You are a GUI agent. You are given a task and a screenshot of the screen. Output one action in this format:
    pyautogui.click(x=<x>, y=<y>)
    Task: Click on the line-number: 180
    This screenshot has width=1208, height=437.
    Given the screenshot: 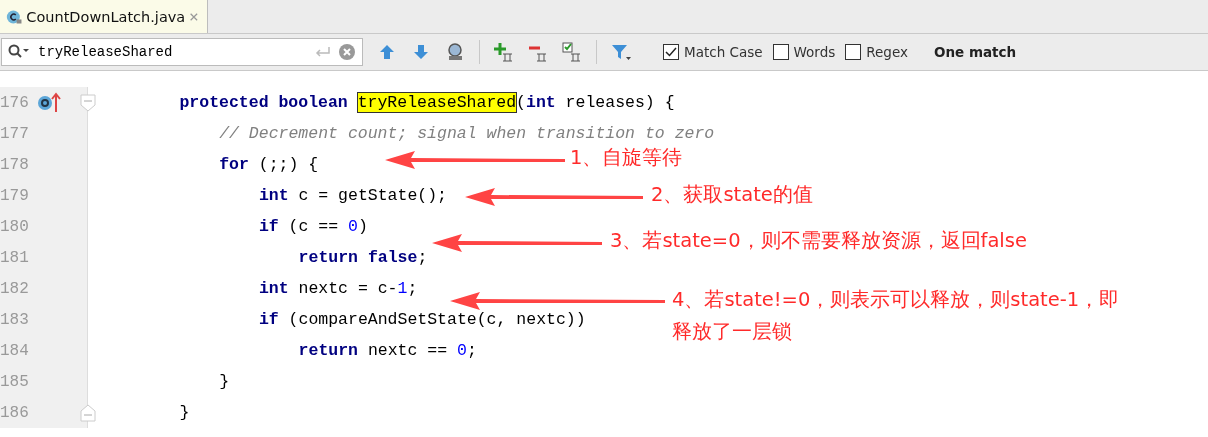 What is the action you would take?
    pyautogui.click(x=15, y=226)
    